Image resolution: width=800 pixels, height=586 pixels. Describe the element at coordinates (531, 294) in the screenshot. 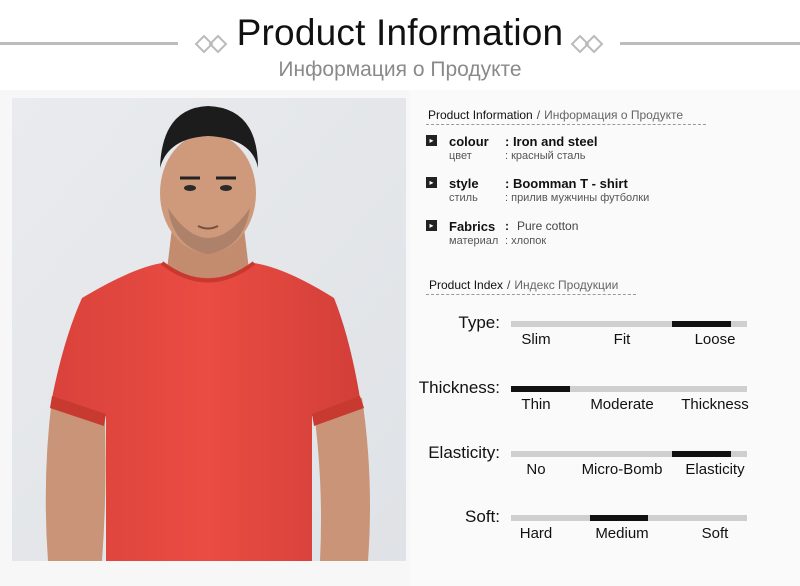

I see `product-index-underline` at that location.